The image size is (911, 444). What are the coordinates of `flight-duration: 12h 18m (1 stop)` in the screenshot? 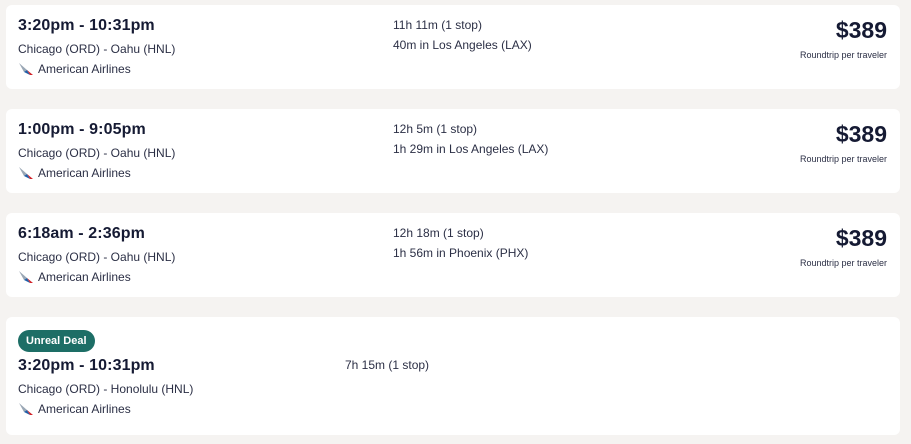 It's located at (438, 233).